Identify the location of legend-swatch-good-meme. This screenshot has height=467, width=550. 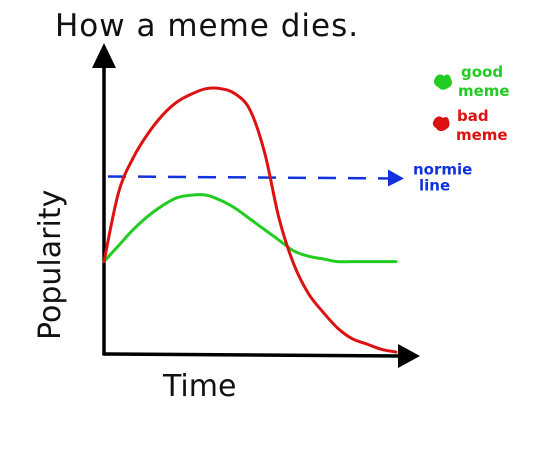
(443, 82).